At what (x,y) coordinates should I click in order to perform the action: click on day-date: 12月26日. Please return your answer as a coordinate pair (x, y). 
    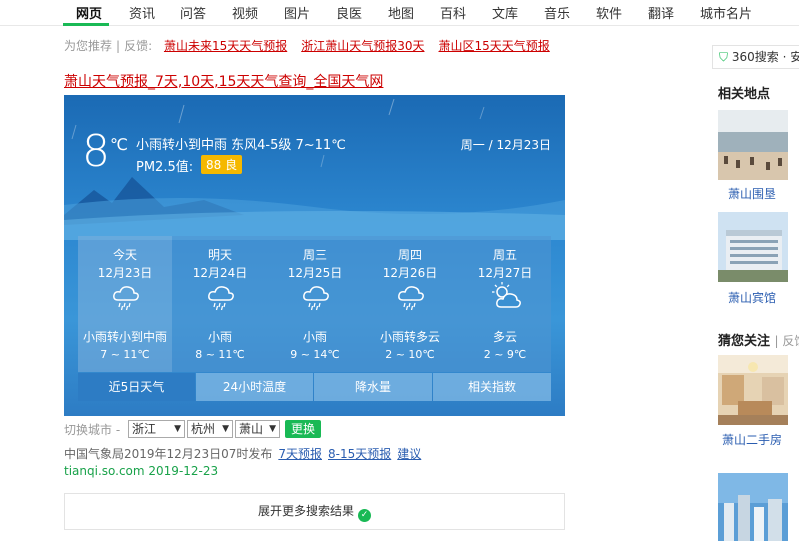
    Looking at the image, I should click on (410, 273).